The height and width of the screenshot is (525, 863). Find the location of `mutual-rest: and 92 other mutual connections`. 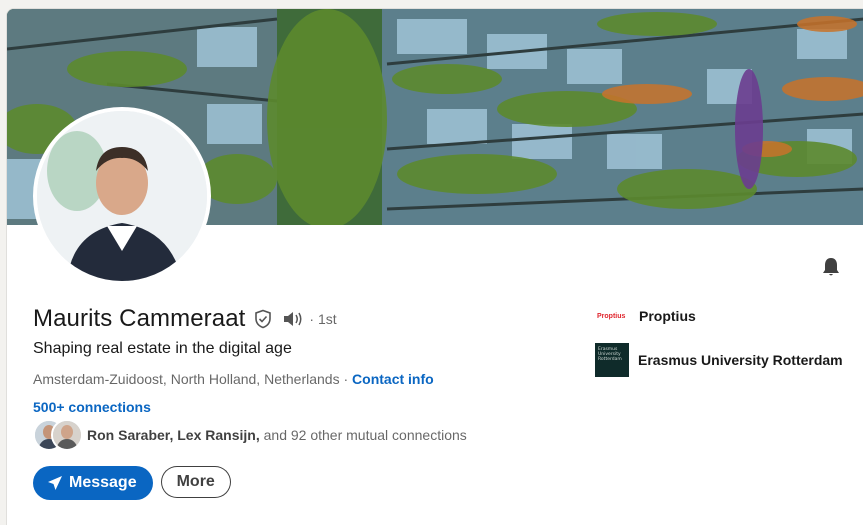

mutual-rest: and 92 other mutual connections is located at coordinates (363, 435).